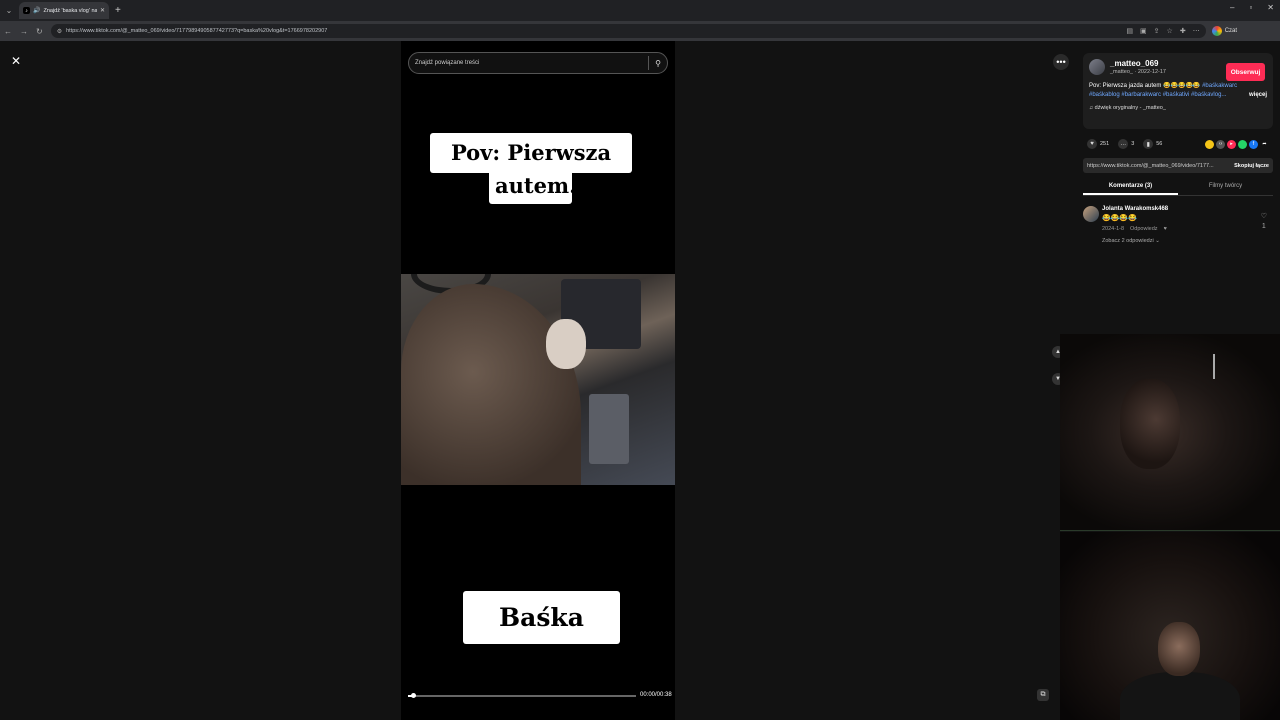  I want to click on panel-tabs: Komentarze (3) Filmy twórcy, so click(1178, 187).